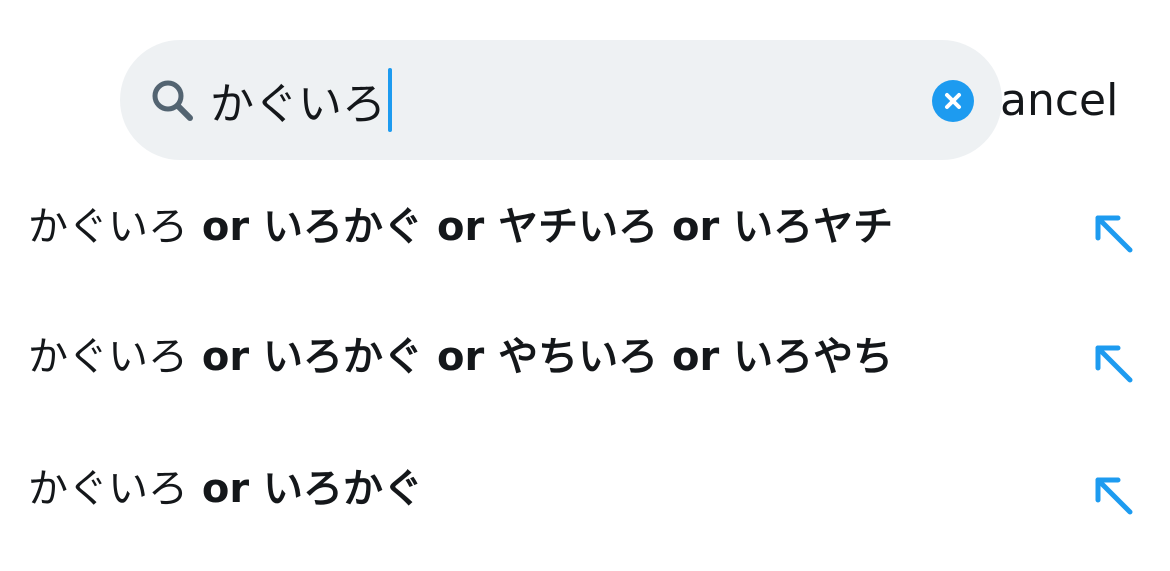 Image resolution: width=1170 pixels, height=571 pixels. Describe the element at coordinates (1085, 101) in the screenshot. I see `cancel-button: ancel` at that location.